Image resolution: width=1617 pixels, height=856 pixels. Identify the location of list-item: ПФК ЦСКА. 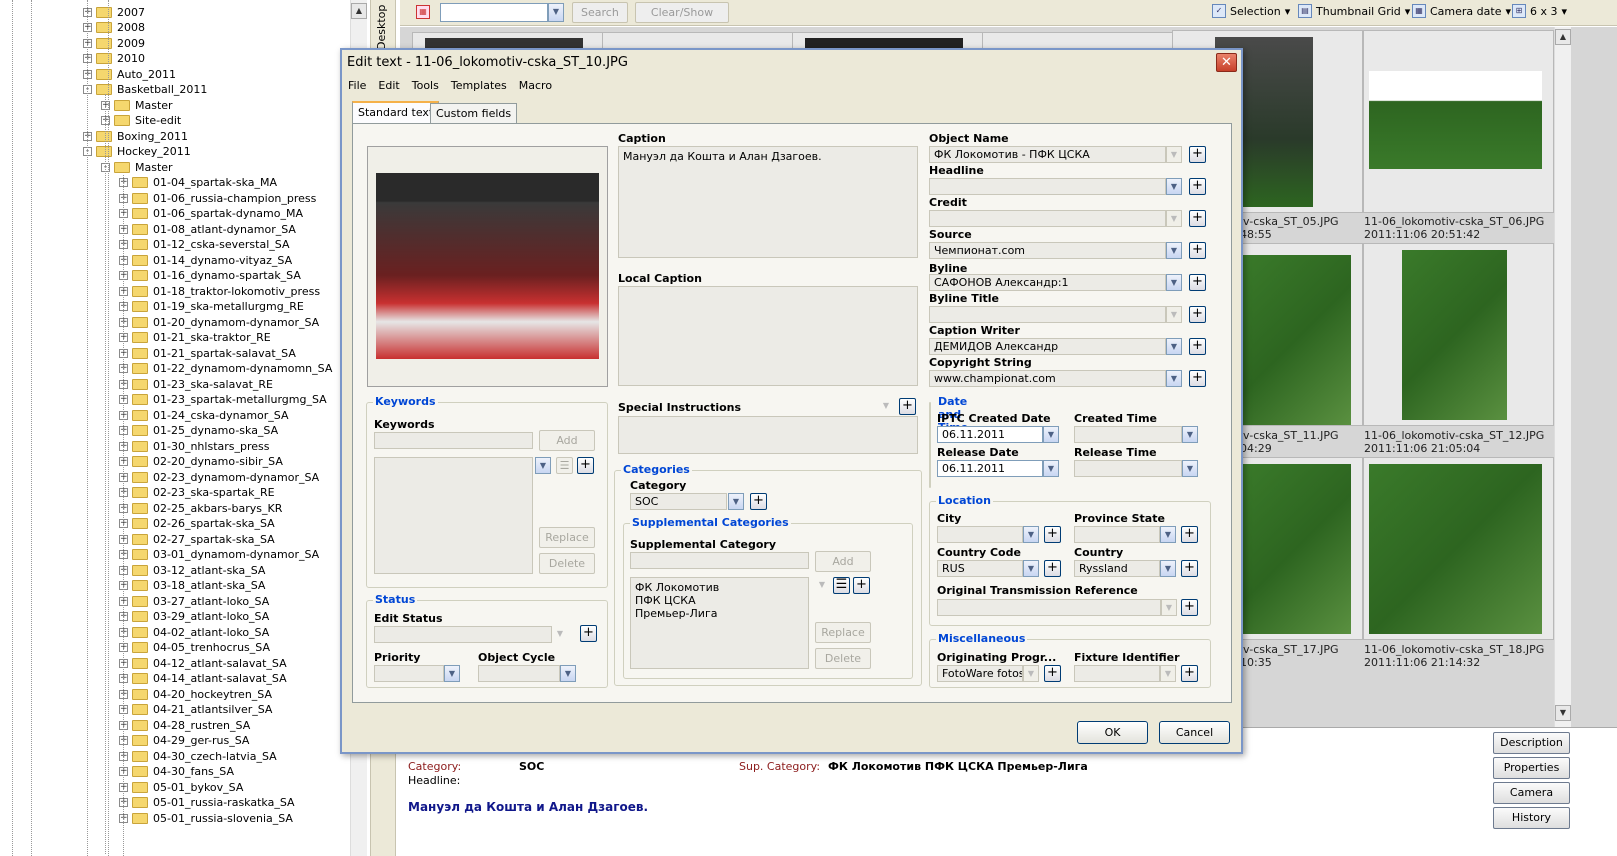
(719, 600).